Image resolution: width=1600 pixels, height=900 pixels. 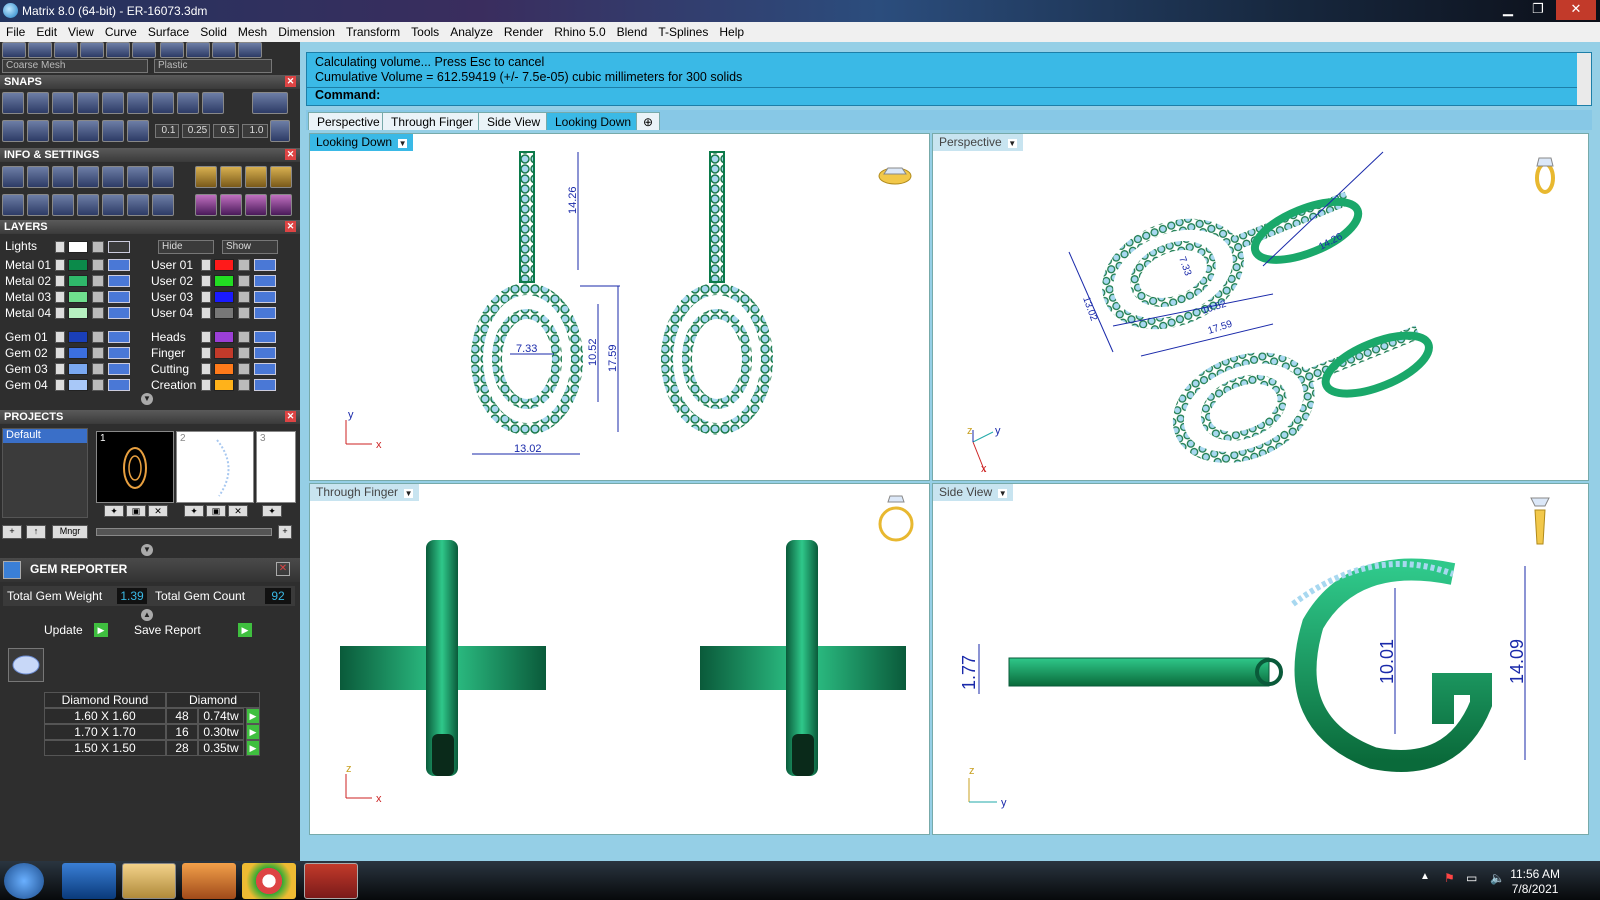 I want to click on snap-value-3: 0.5, so click(x=226, y=131).